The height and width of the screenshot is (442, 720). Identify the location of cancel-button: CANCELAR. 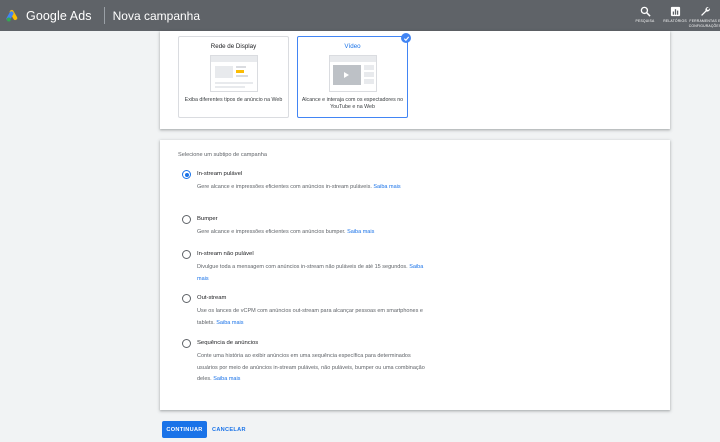
(229, 429).